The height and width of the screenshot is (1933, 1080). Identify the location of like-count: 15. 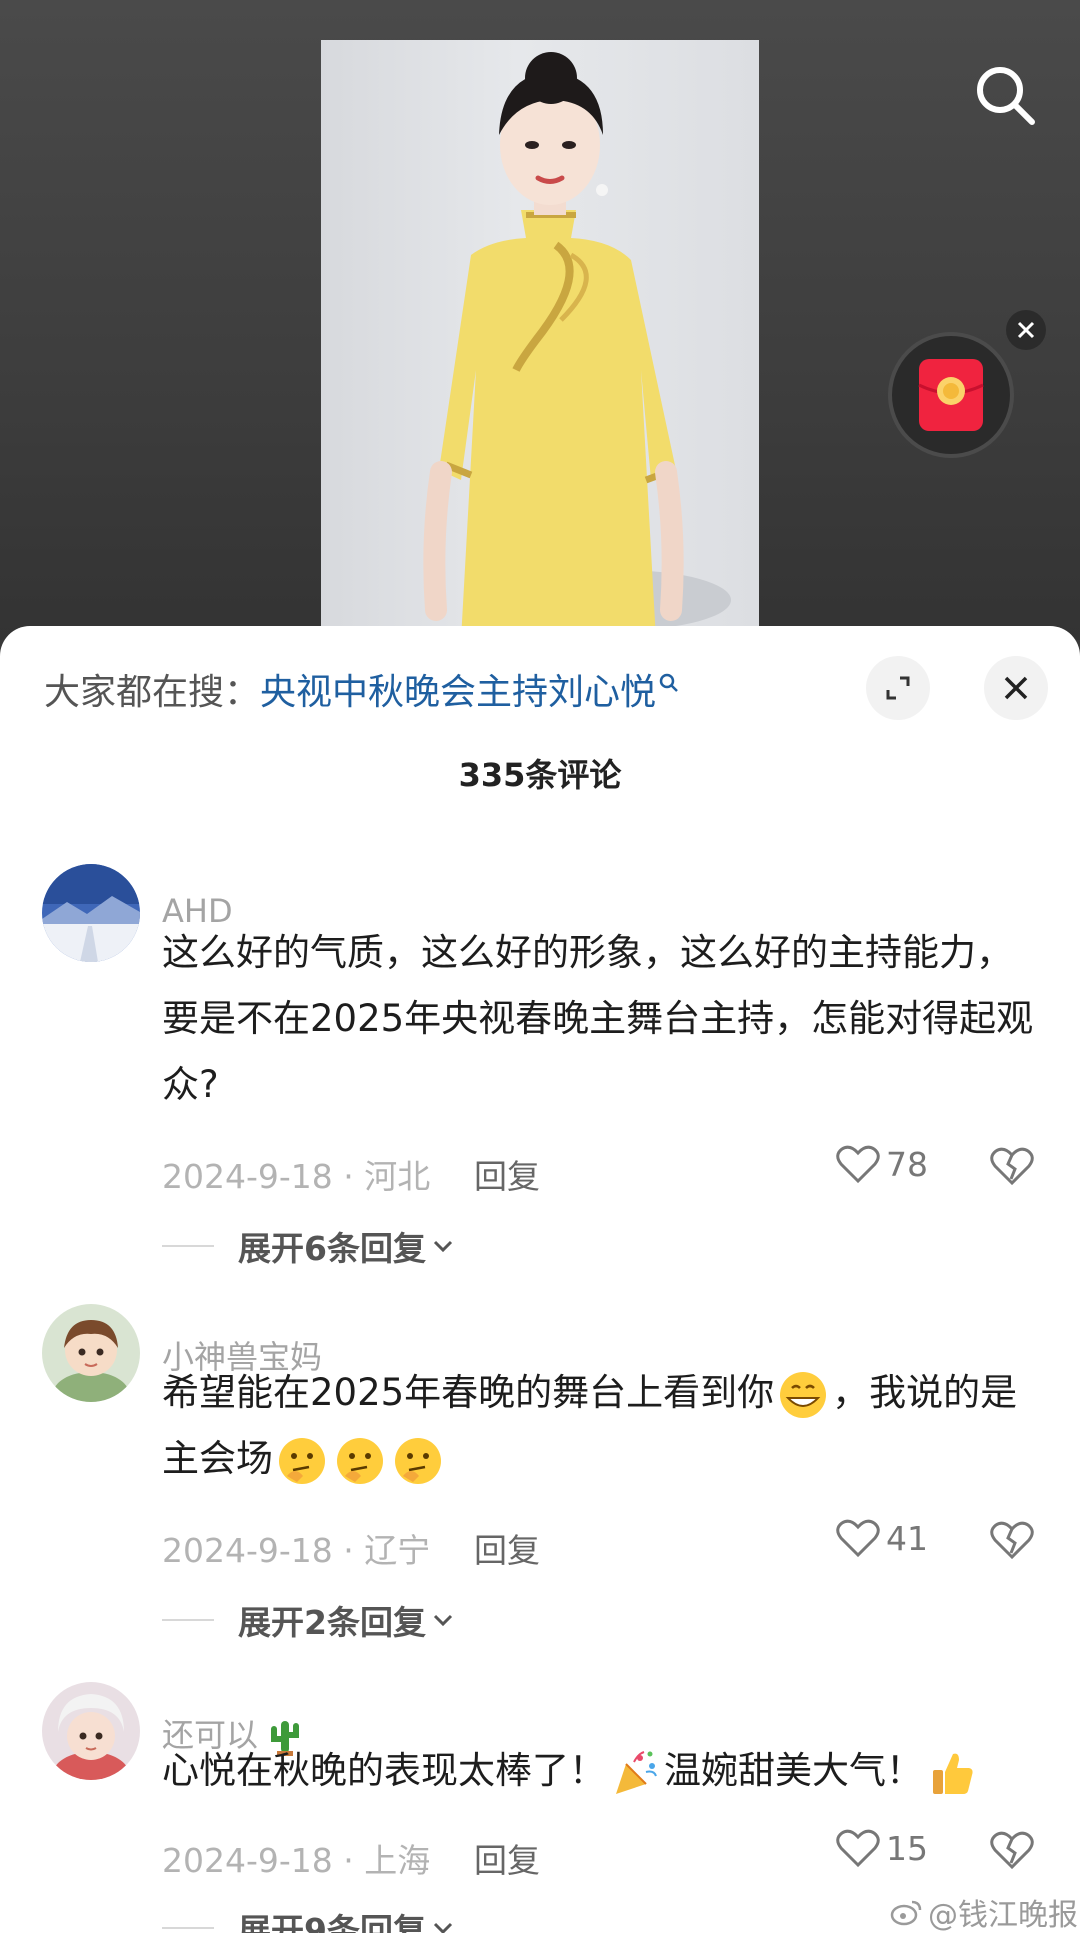
(907, 1848).